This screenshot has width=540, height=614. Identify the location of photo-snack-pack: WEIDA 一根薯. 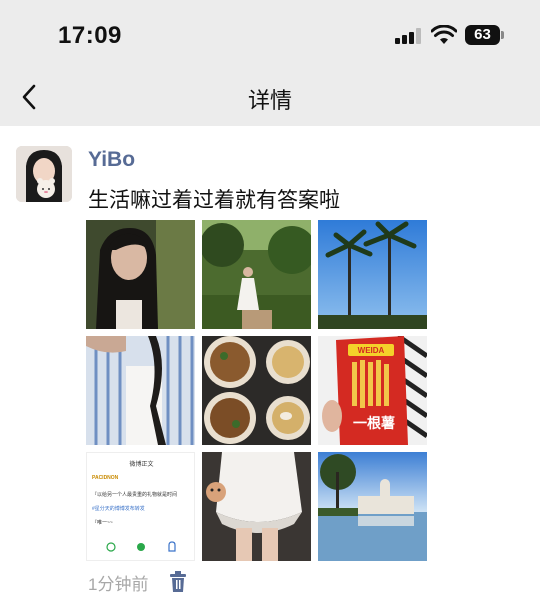
(372, 390).